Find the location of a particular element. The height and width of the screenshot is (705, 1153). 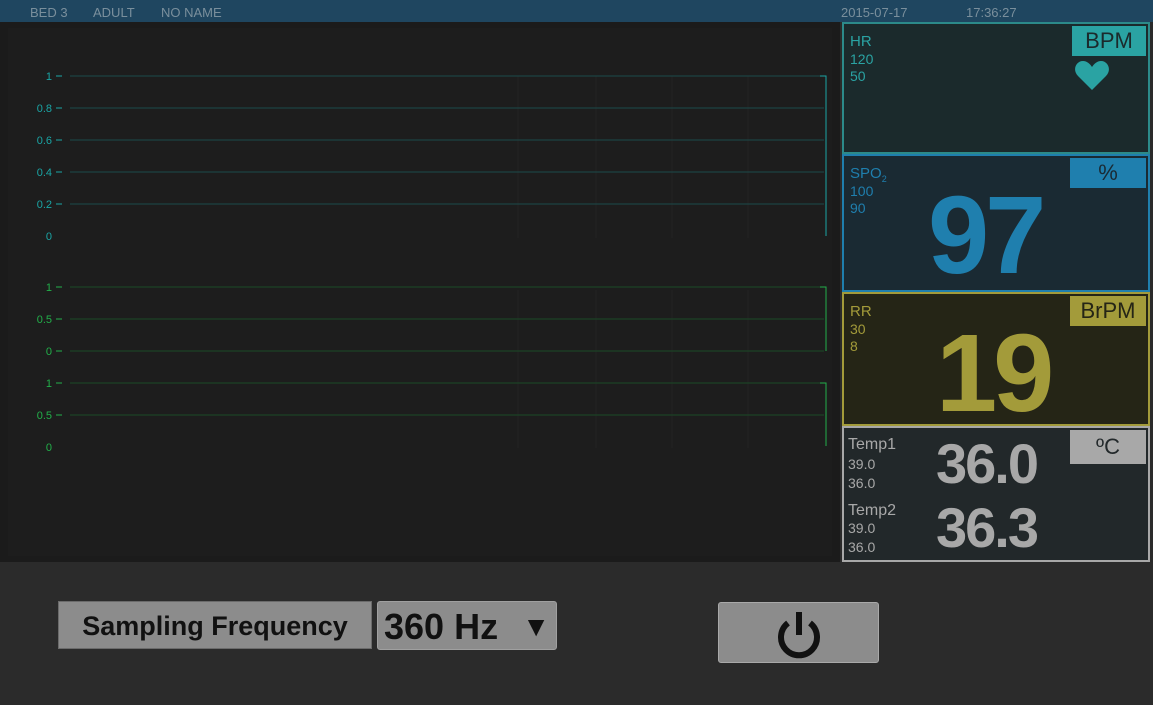

rr-unit-badge: BrPM is located at coordinates (1108, 311).